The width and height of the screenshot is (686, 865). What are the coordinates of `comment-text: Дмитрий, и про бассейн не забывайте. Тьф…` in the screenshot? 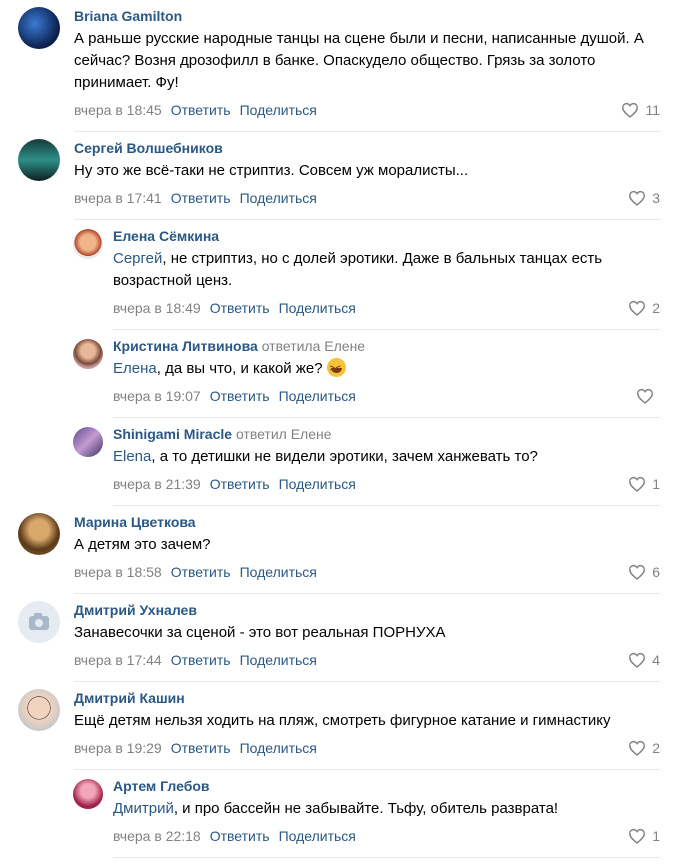 It's located at (336, 808).